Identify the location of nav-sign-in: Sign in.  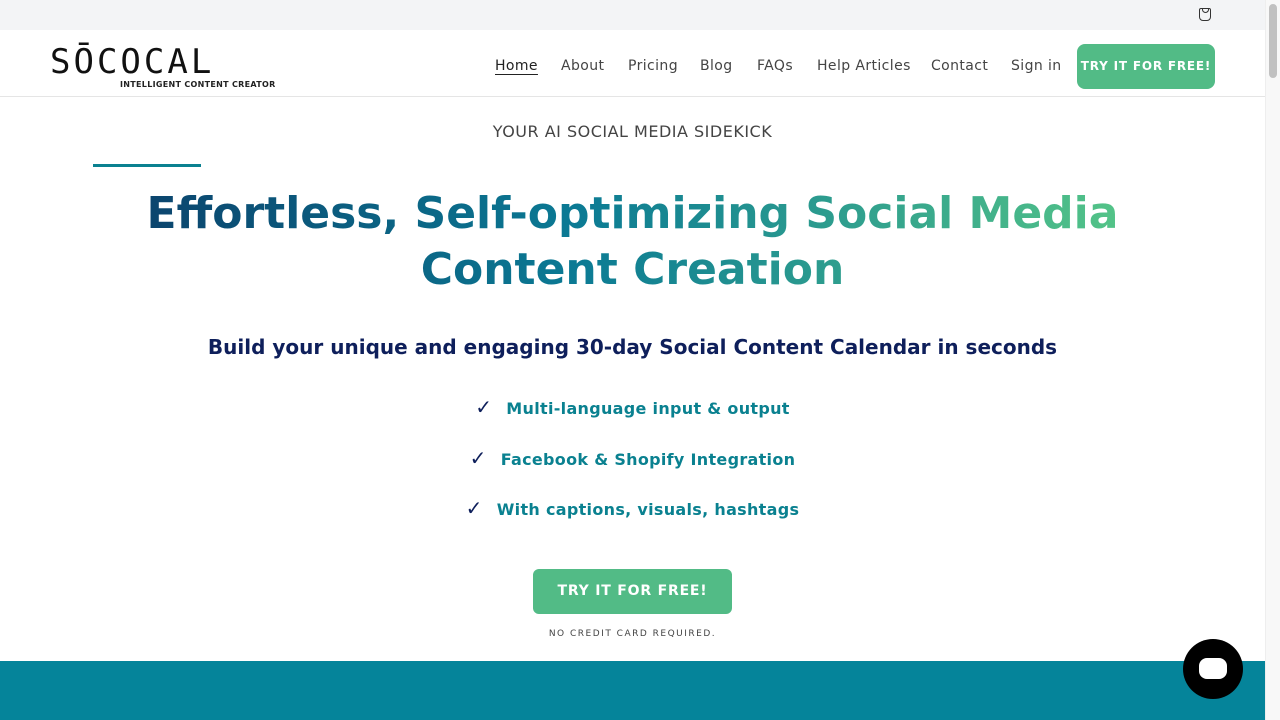
(1036, 66).